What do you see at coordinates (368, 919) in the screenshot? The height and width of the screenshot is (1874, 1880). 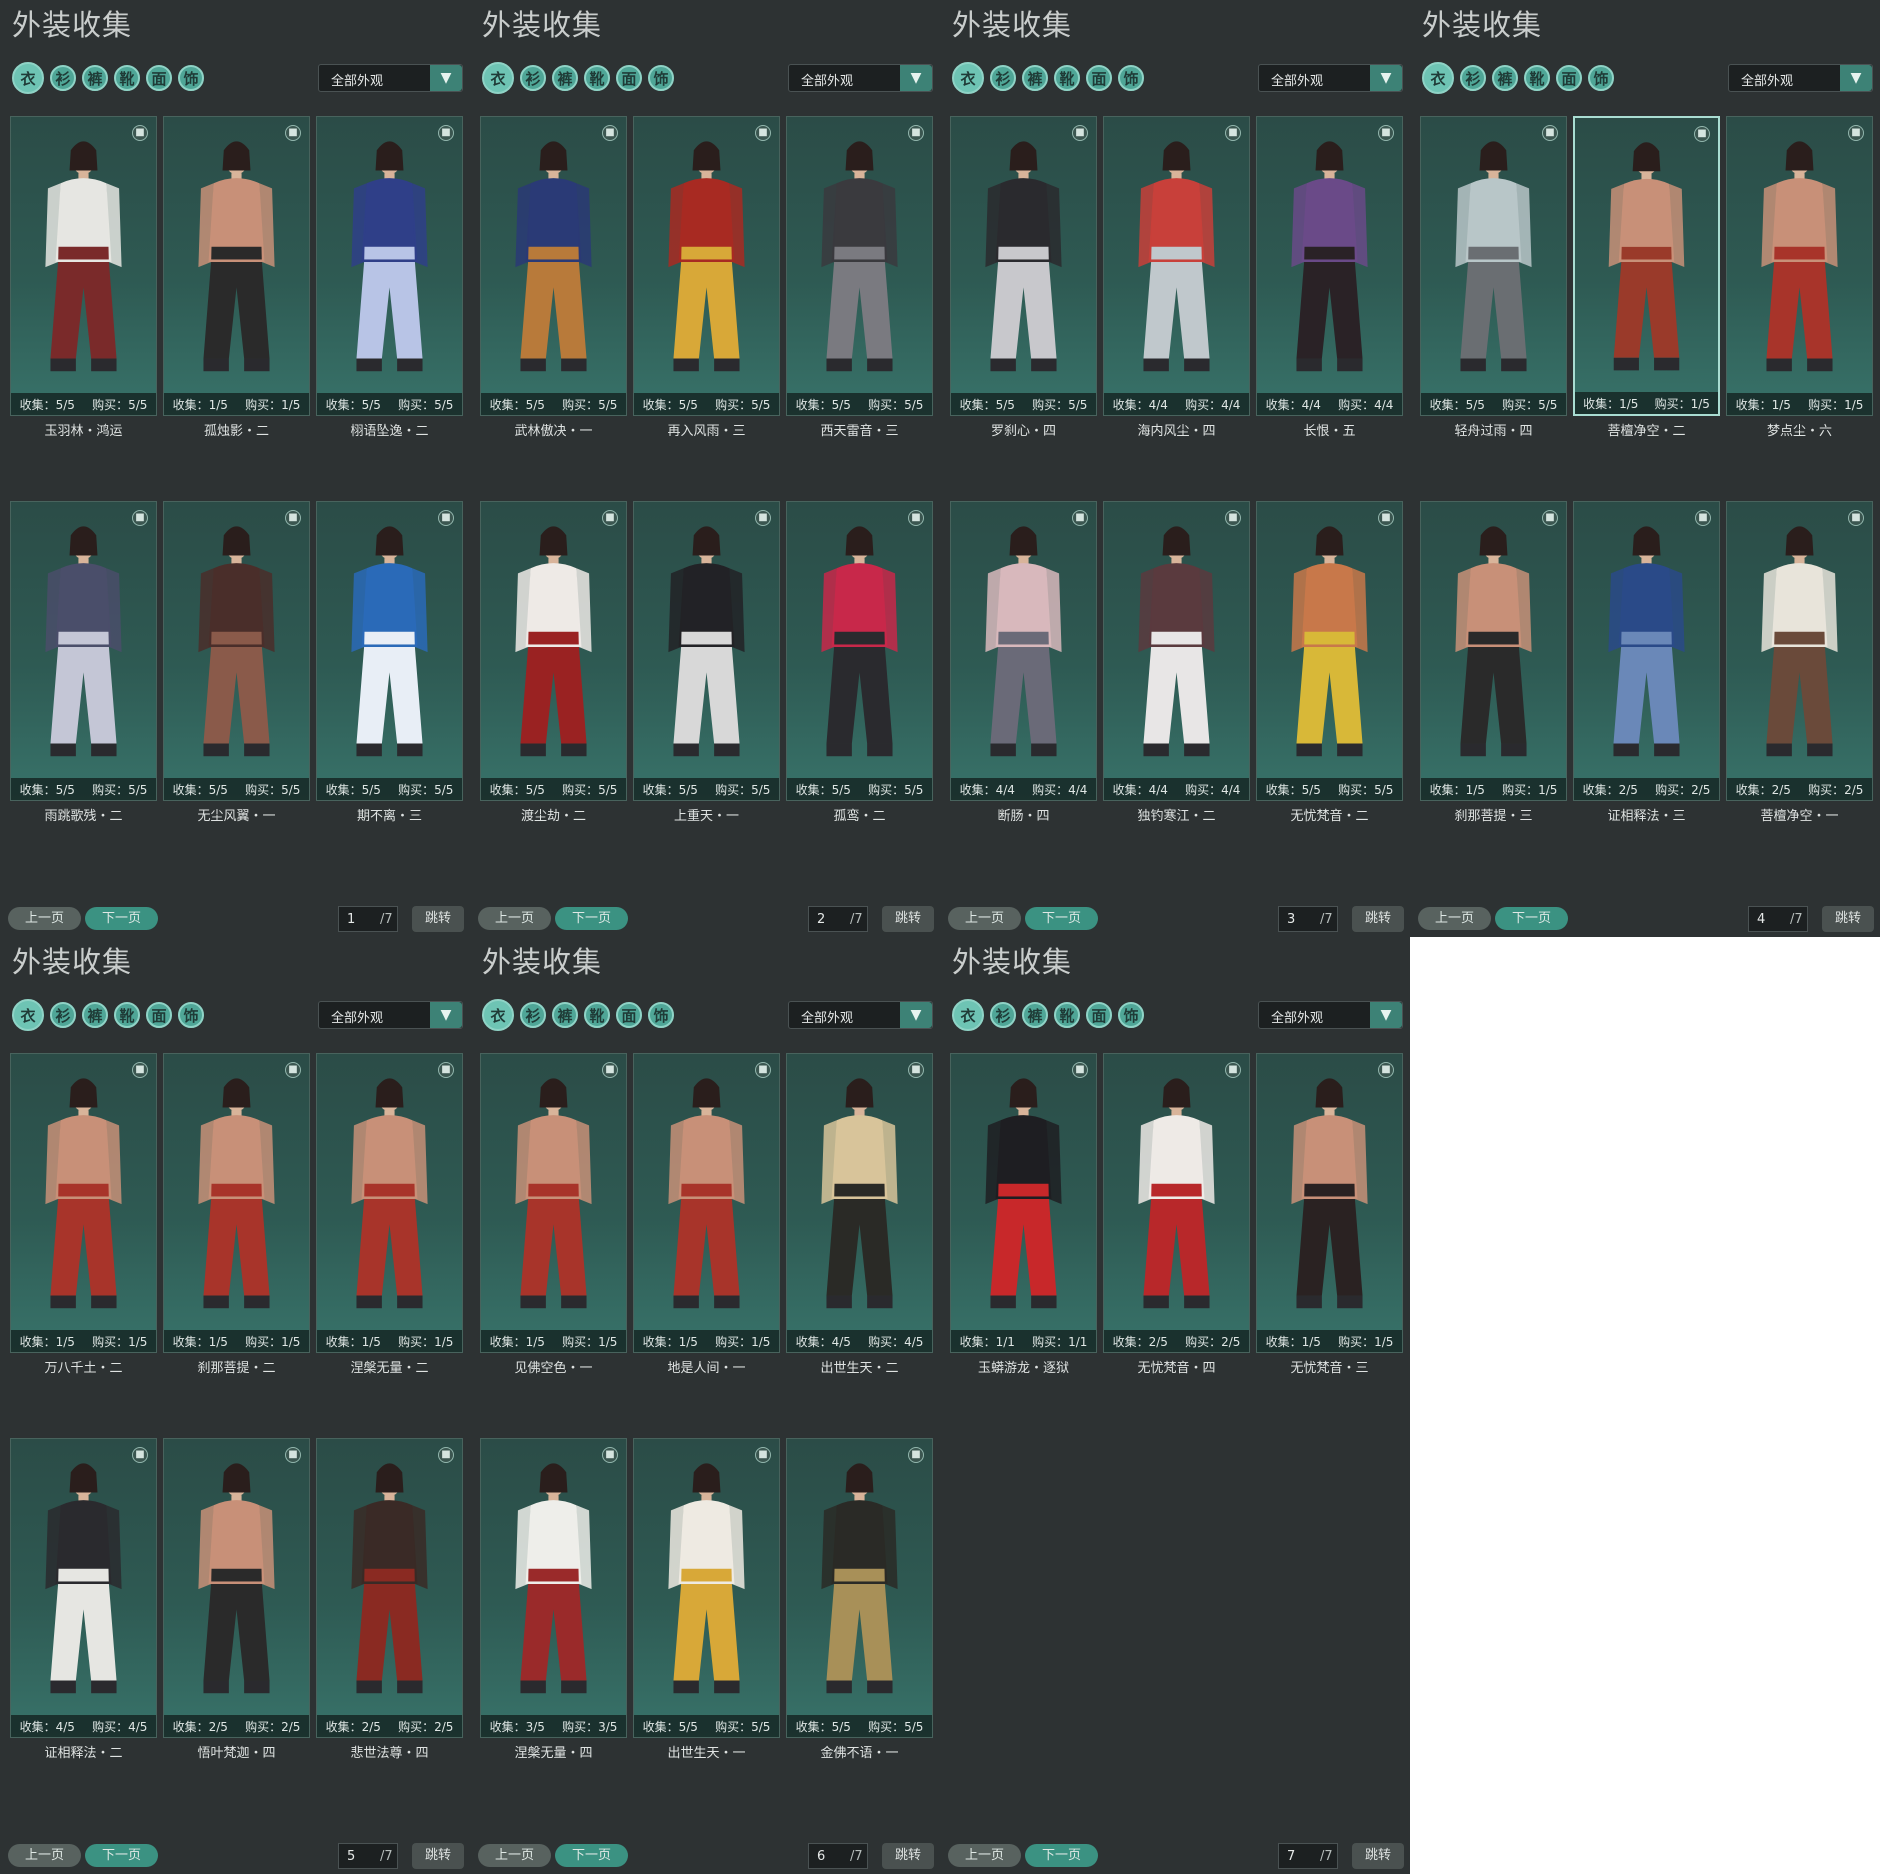 I see `page-number-input: 1/7` at bounding box center [368, 919].